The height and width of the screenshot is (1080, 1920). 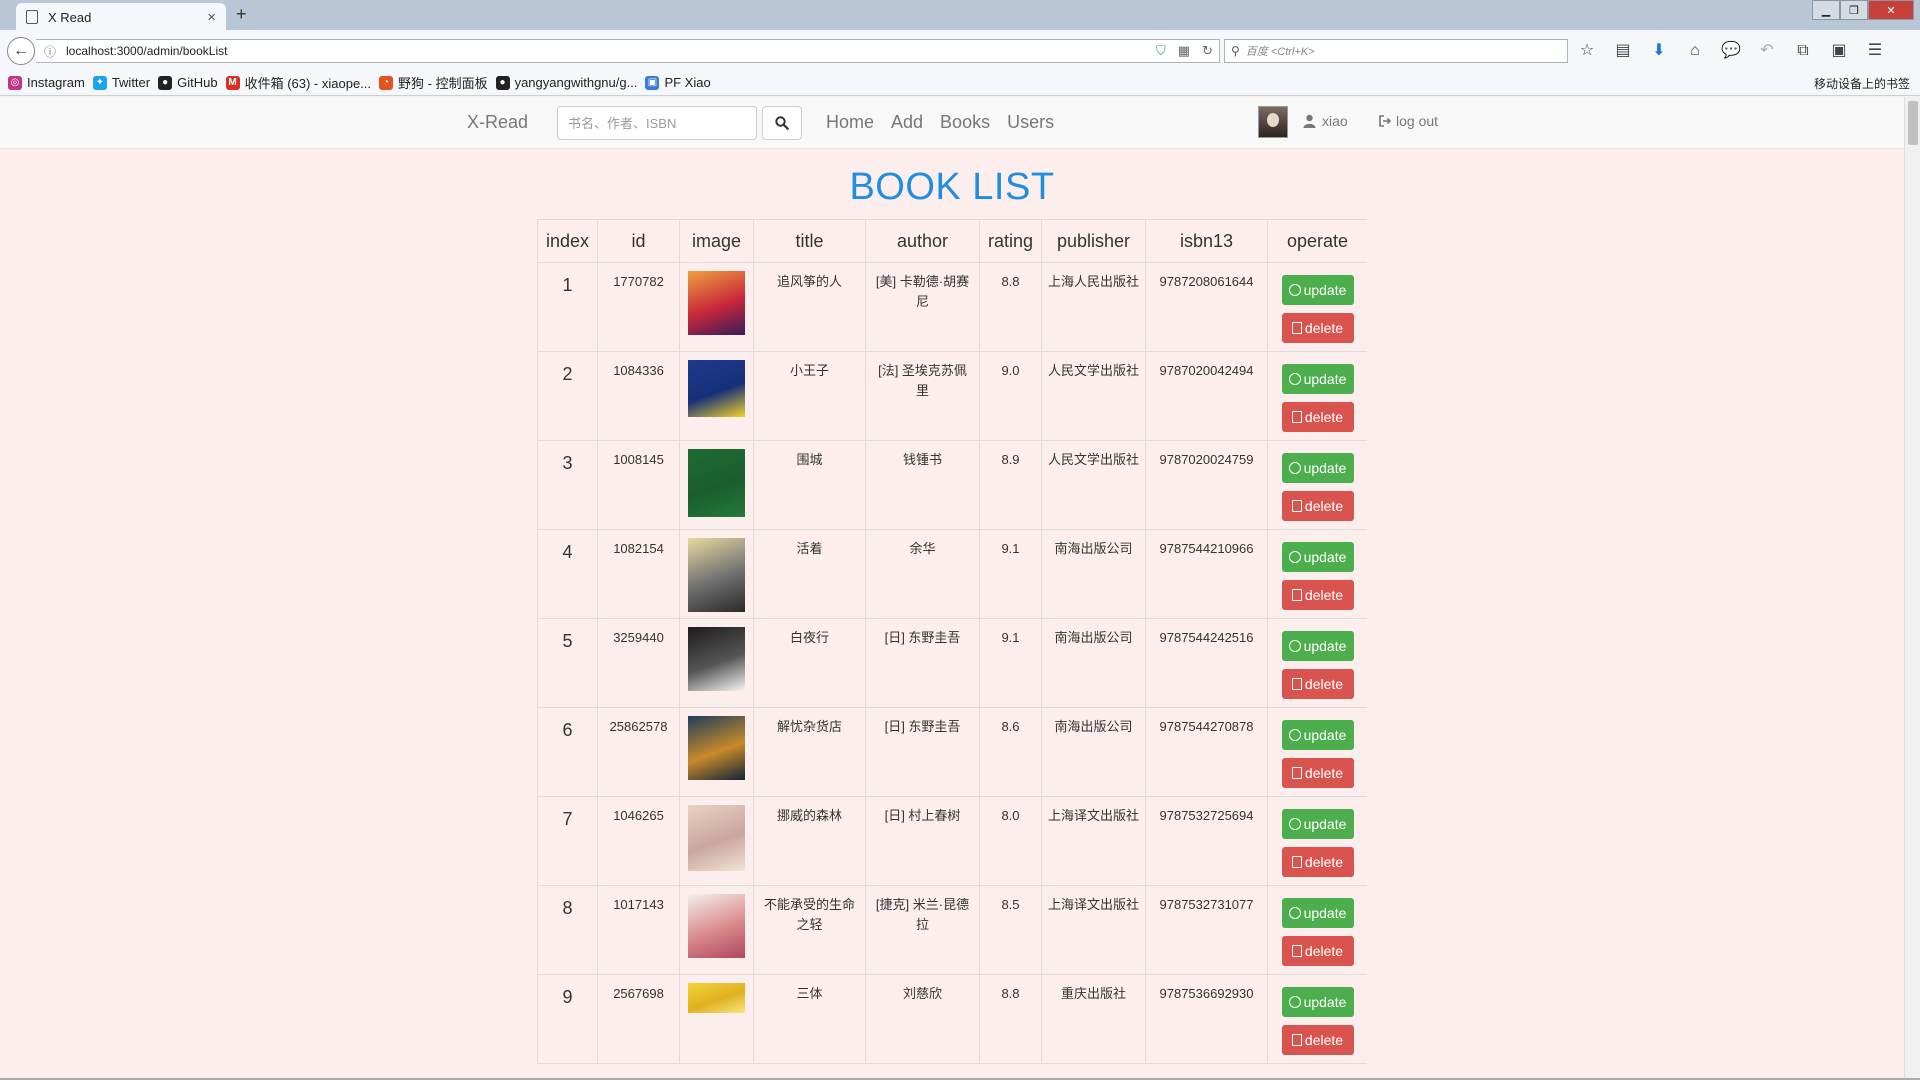 I want to click on download-icon: ⬇, so click(x=1659, y=51).